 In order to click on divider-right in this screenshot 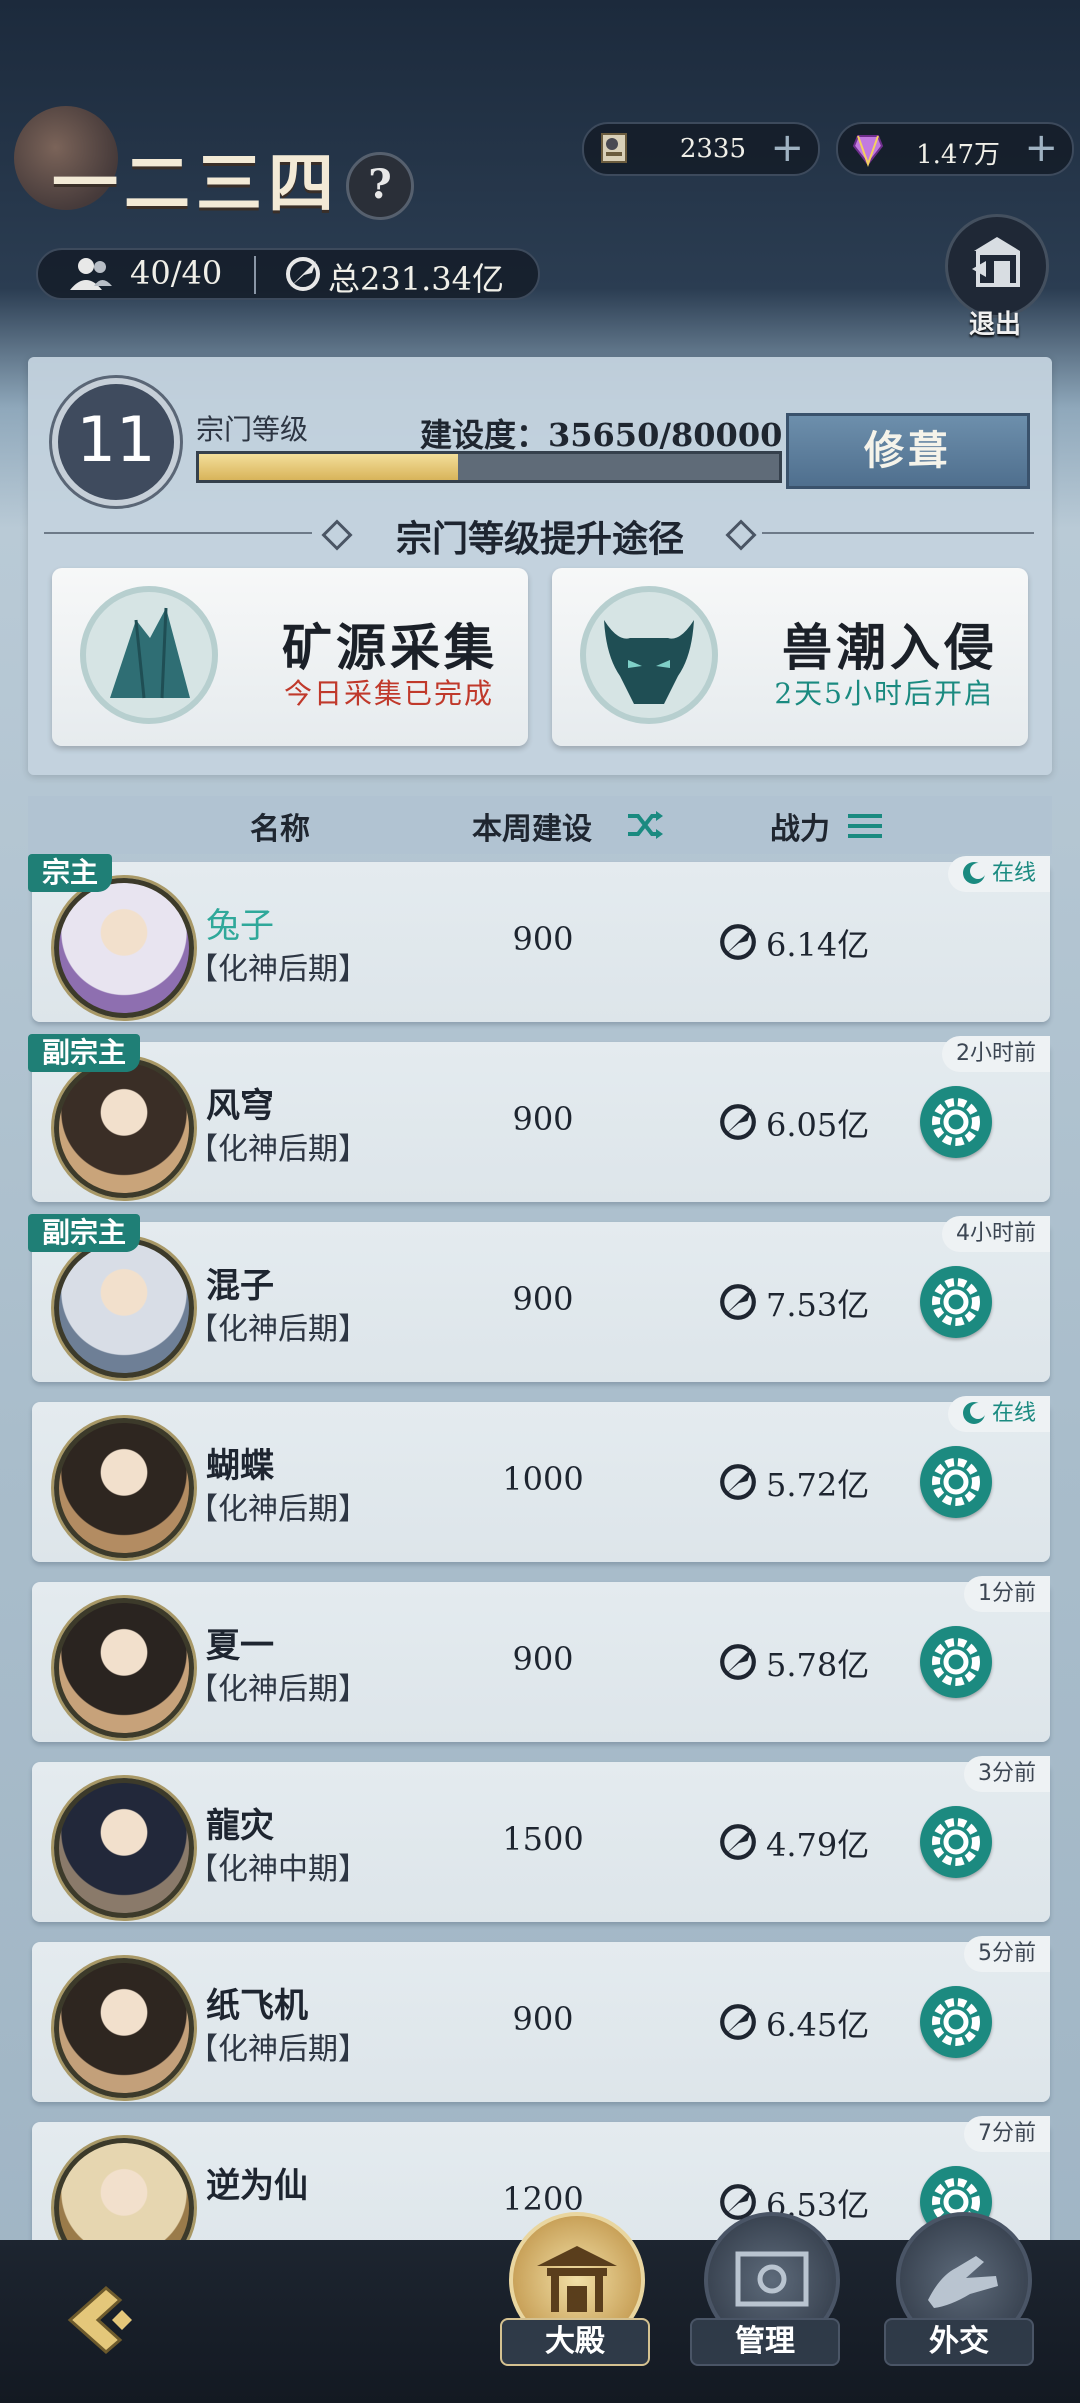, I will do `click(898, 533)`.